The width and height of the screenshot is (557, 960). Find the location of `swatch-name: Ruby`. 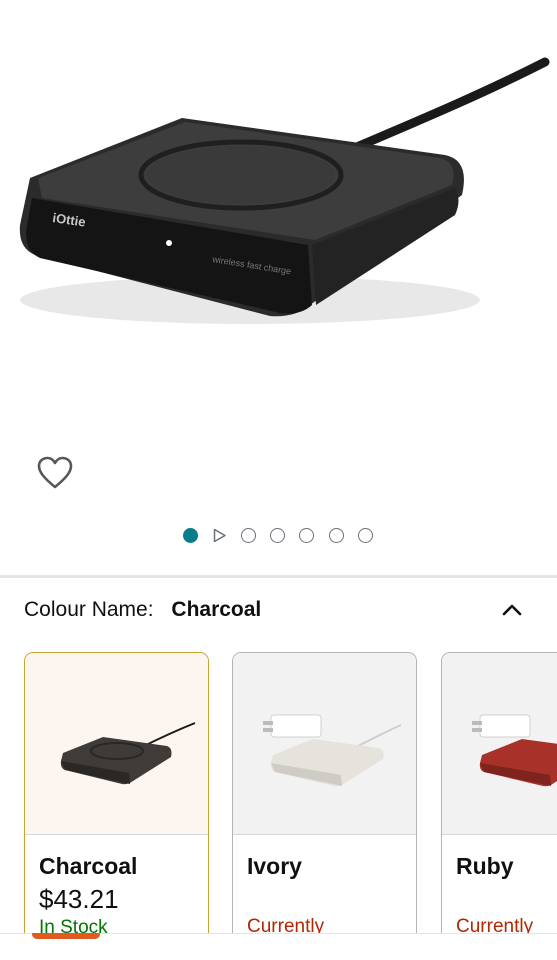

swatch-name: Ruby is located at coordinates (485, 866).